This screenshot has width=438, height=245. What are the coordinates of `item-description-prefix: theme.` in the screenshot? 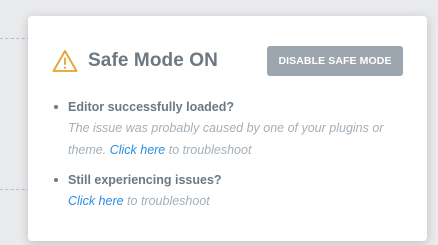 It's located at (89, 150).